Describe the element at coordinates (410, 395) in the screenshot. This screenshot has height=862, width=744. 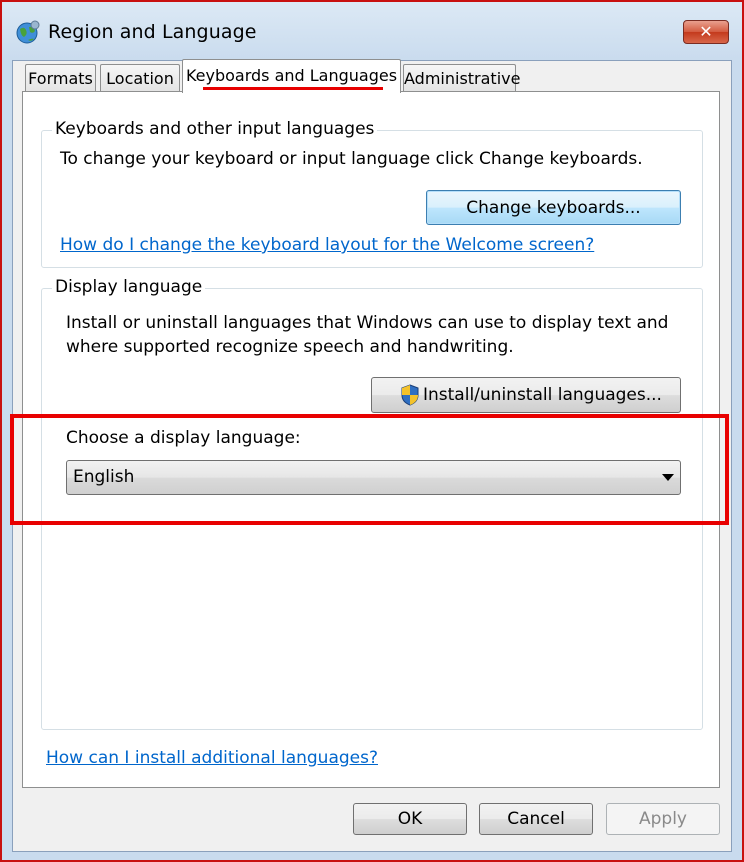
I see `uac-shield-icon` at that location.